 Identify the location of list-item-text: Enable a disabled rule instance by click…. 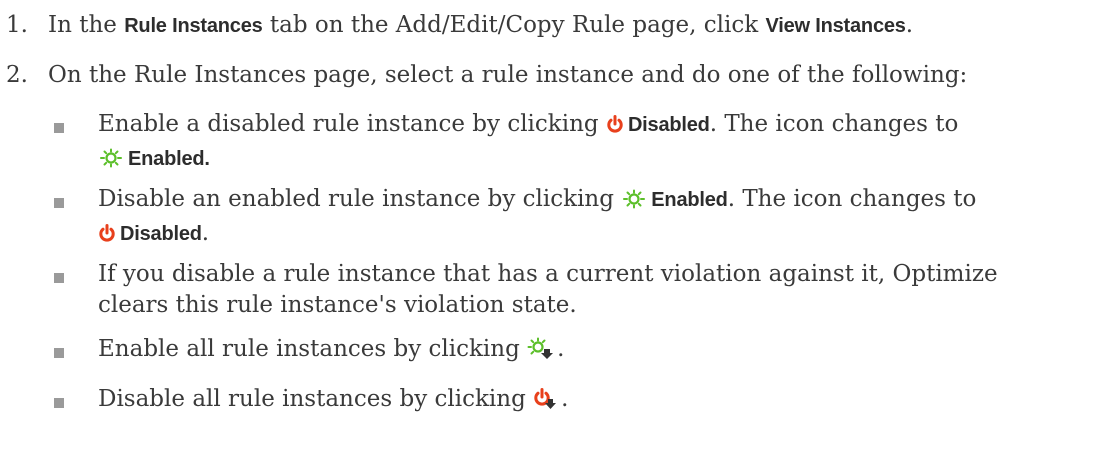
(593, 143).